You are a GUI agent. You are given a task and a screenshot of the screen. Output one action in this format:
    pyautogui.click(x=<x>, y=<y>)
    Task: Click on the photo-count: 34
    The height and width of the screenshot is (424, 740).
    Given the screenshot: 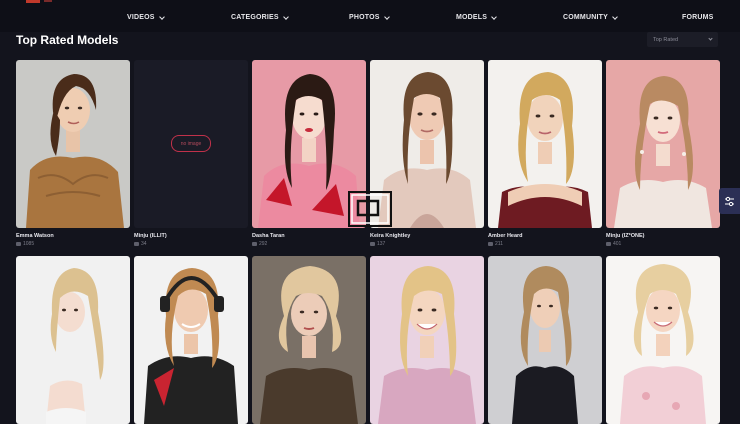 What is the action you would take?
    pyautogui.click(x=140, y=244)
    